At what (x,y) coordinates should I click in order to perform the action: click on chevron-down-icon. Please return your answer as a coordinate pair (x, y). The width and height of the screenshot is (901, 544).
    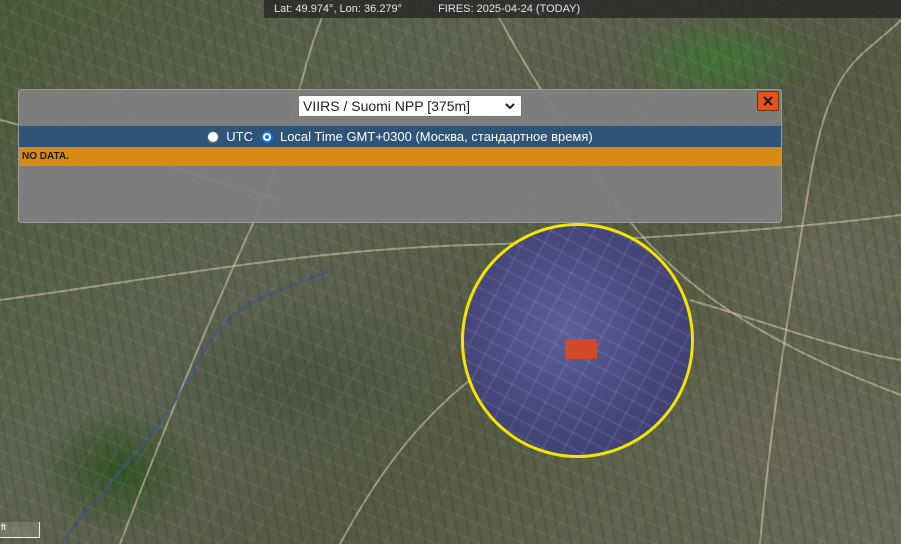
    Looking at the image, I should click on (510, 106).